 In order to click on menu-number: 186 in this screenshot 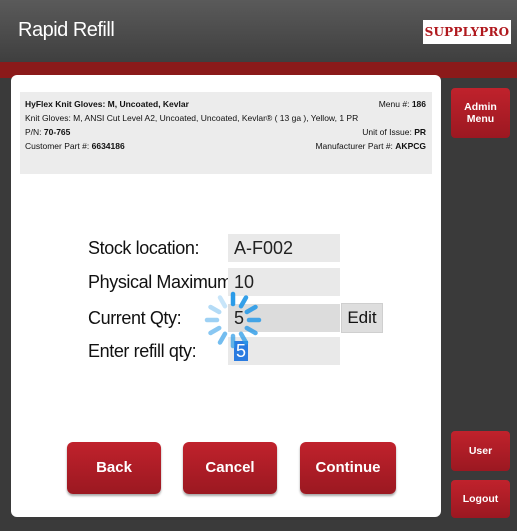, I will do `click(418, 104)`.